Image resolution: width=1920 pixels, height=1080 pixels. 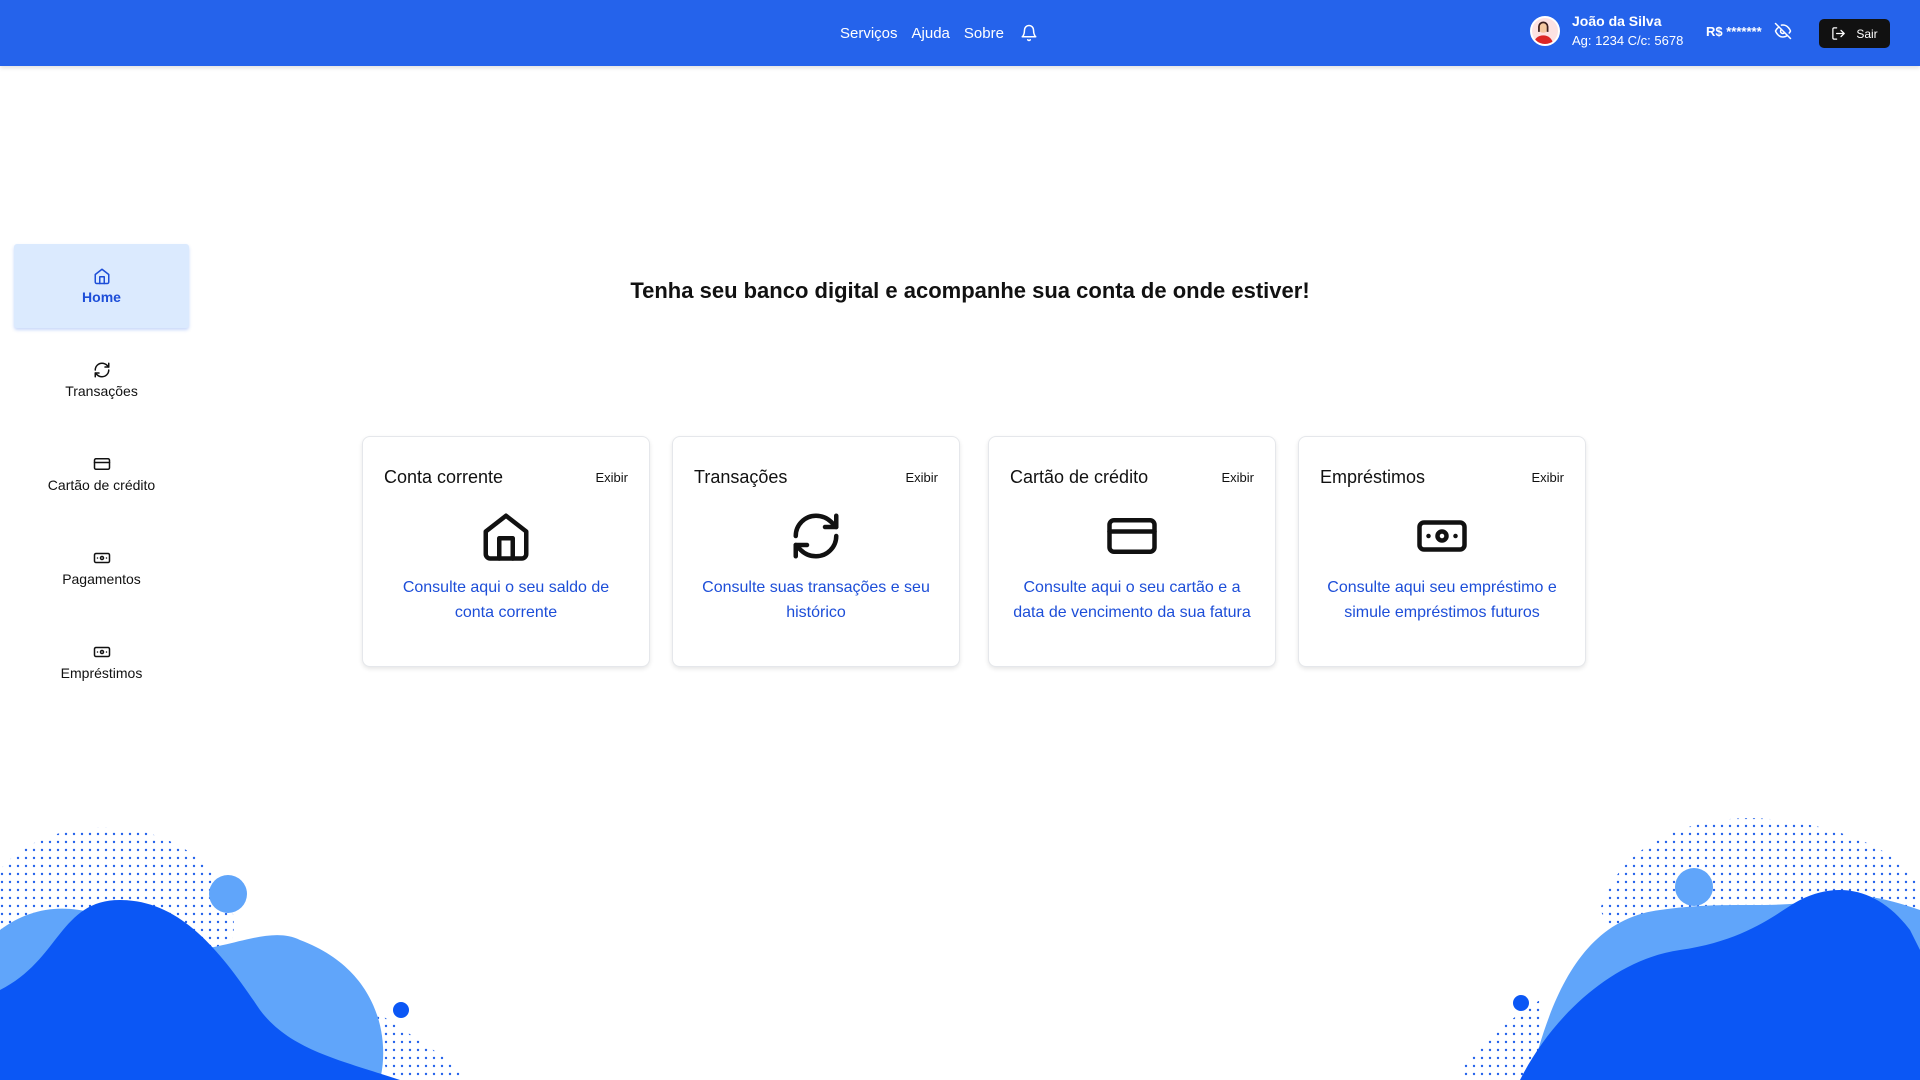 What do you see at coordinates (1079, 477) in the screenshot?
I see `card-title: Cartão de crédito` at bounding box center [1079, 477].